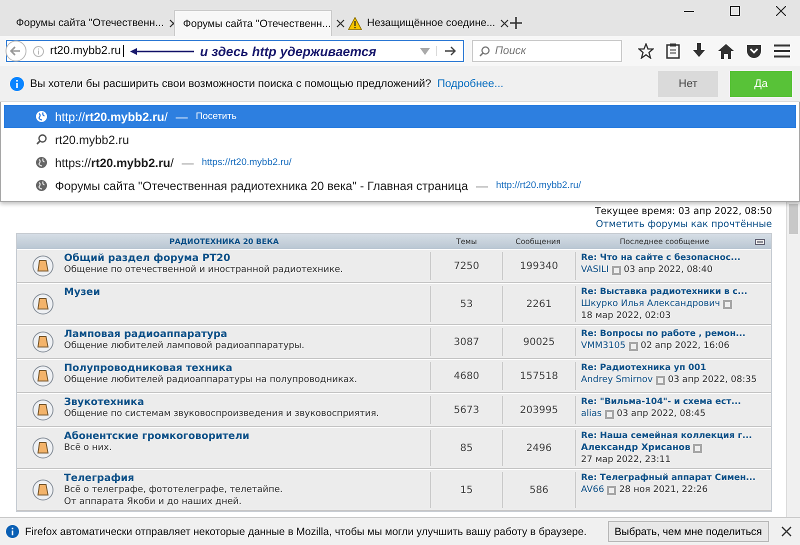 This screenshot has height=545, width=800. I want to click on scrollbar, so click(793, 359).